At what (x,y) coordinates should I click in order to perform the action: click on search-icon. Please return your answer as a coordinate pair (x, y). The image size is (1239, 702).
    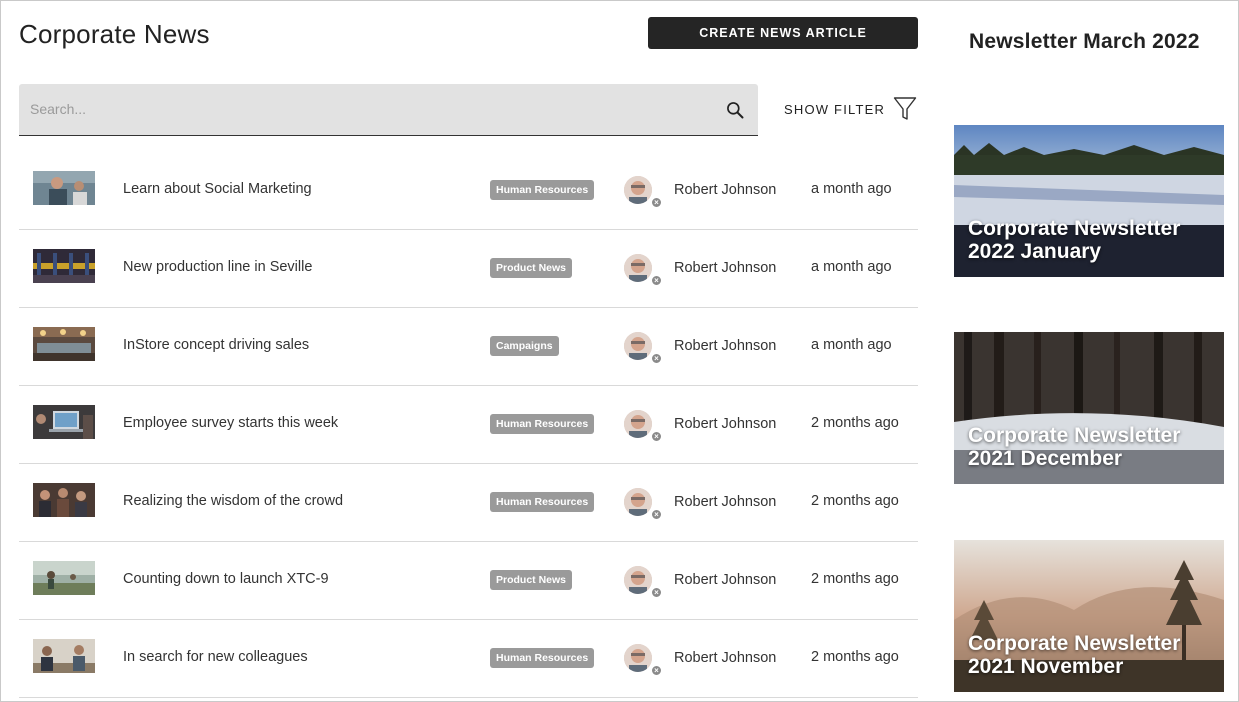
    Looking at the image, I should click on (735, 110).